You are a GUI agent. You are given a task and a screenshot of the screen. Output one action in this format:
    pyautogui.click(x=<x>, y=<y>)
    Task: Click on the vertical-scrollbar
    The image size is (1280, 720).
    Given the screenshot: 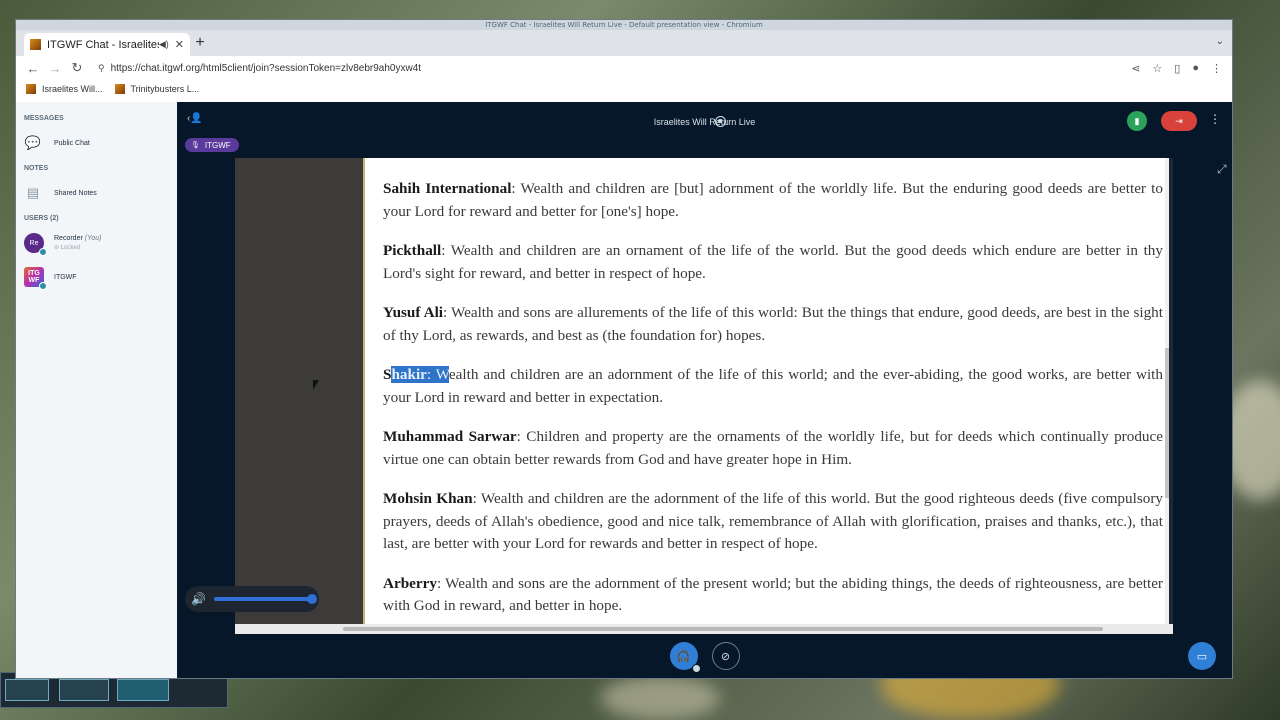 What is the action you would take?
    pyautogui.click(x=1167, y=391)
    